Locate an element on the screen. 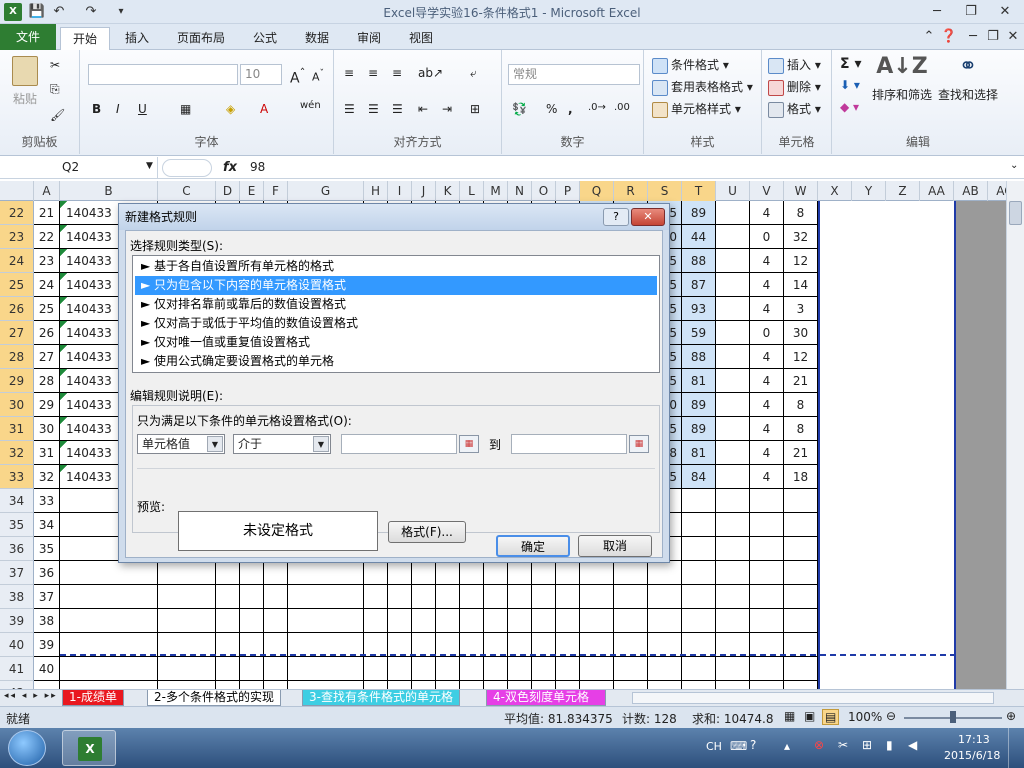 The height and width of the screenshot is (768, 1024). tray-tool-icon: ✂ is located at coordinates (843, 745).